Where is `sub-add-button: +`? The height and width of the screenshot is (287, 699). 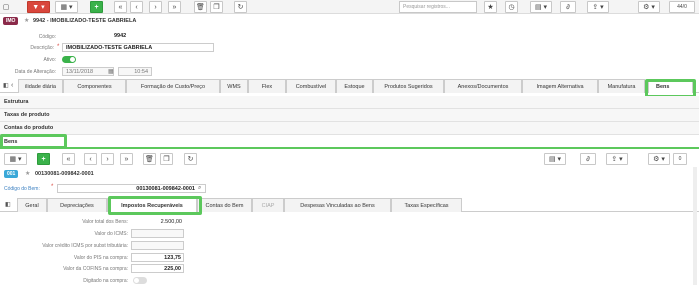
sub-add-button: + is located at coordinates (43, 159).